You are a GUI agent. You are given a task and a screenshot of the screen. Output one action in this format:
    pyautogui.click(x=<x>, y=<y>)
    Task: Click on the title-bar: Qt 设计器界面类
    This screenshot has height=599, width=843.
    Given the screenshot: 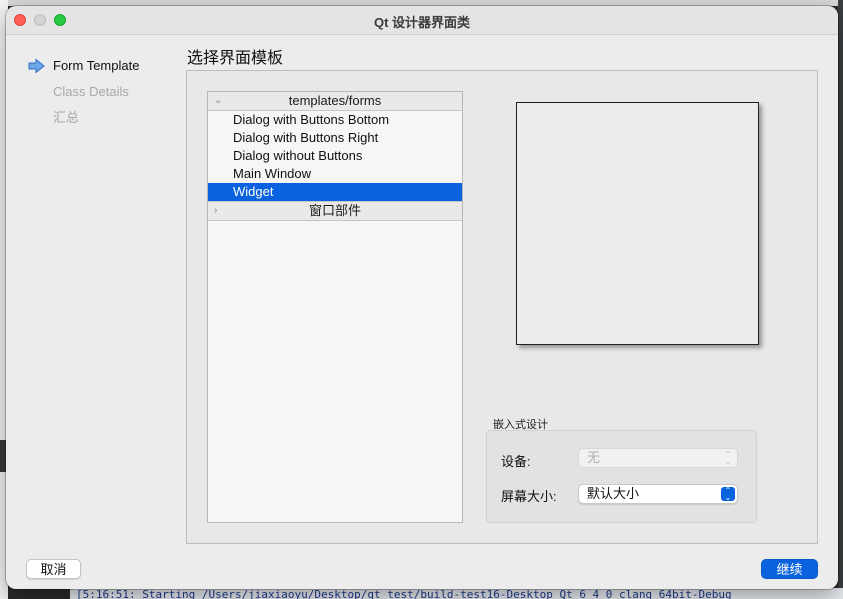 What is the action you would take?
    pyautogui.click(x=422, y=20)
    